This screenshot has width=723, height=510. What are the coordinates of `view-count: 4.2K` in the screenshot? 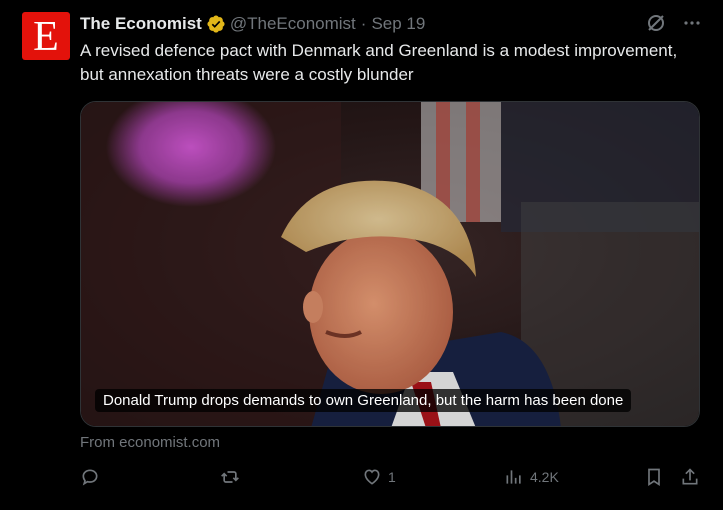 It's located at (544, 477).